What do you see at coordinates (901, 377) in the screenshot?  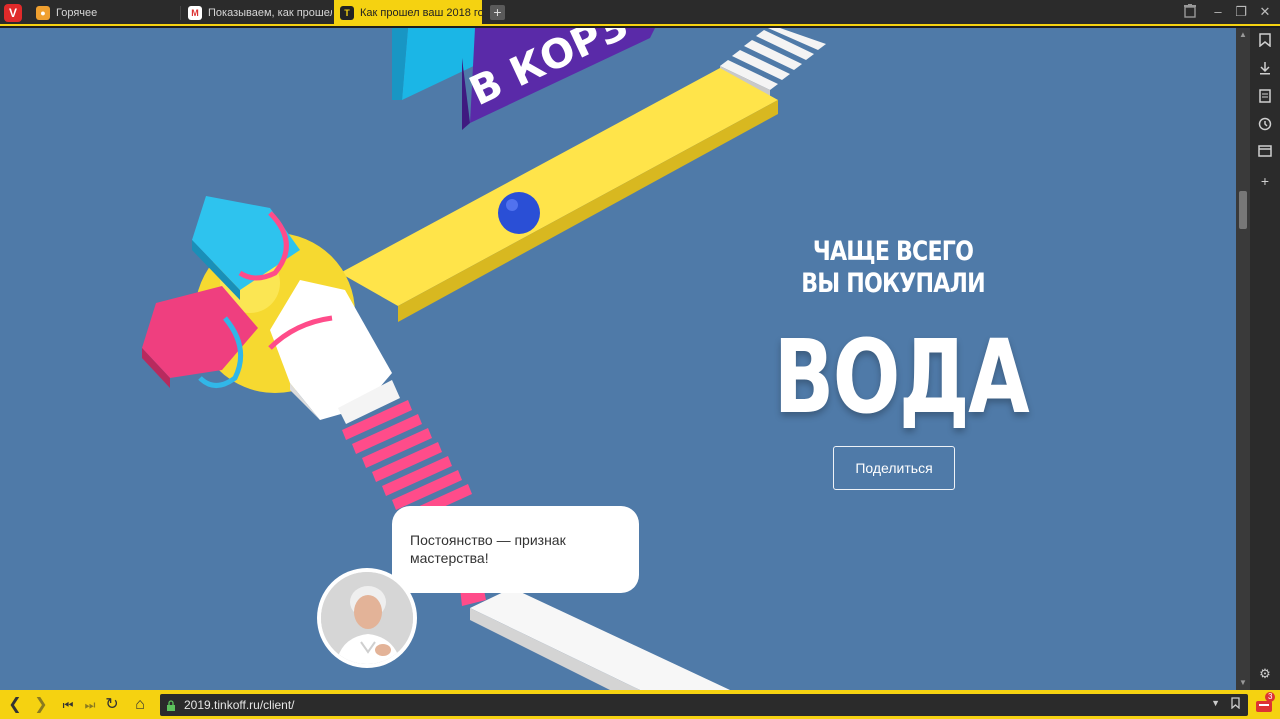 I see `purchase-category: ВОДА` at bounding box center [901, 377].